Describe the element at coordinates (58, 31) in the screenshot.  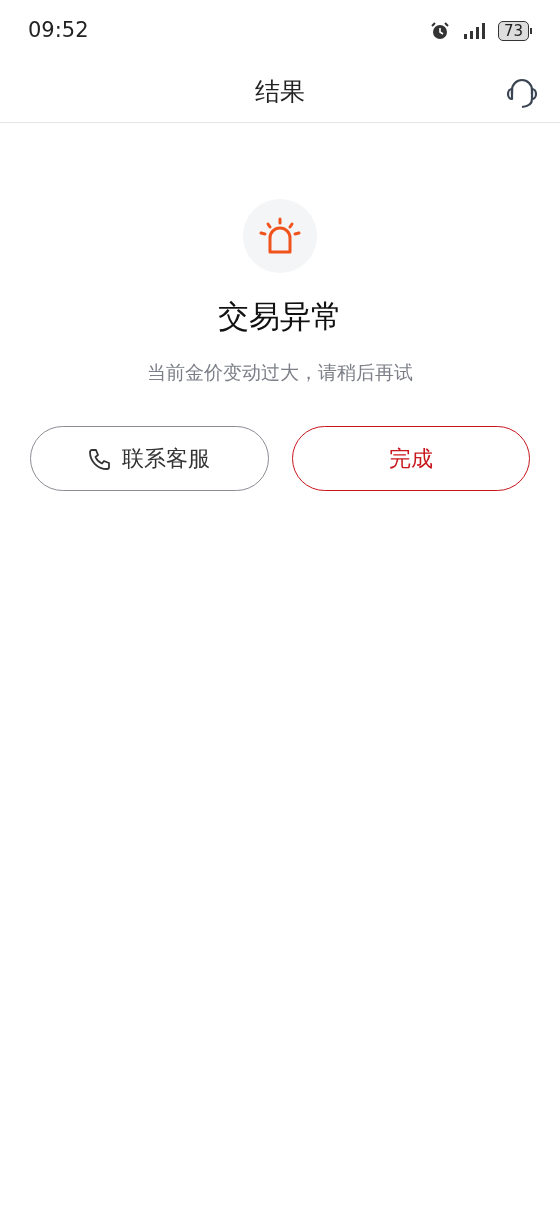
I see `status-time: 09:52` at that location.